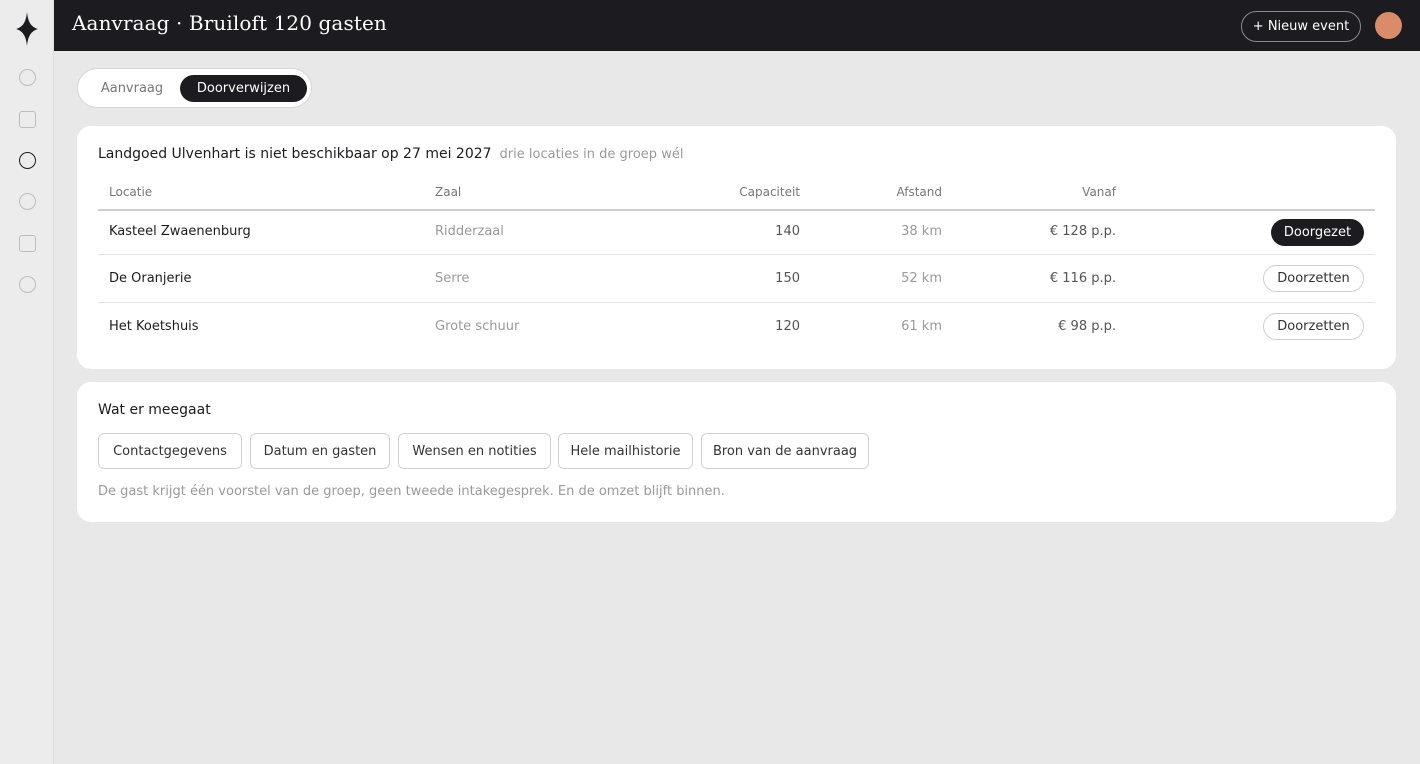 This screenshot has height=764, width=1420. What do you see at coordinates (769, 192) in the screenshot?
I see `column-header-capacity: Capaciteit` at bounding box center [769, 192].